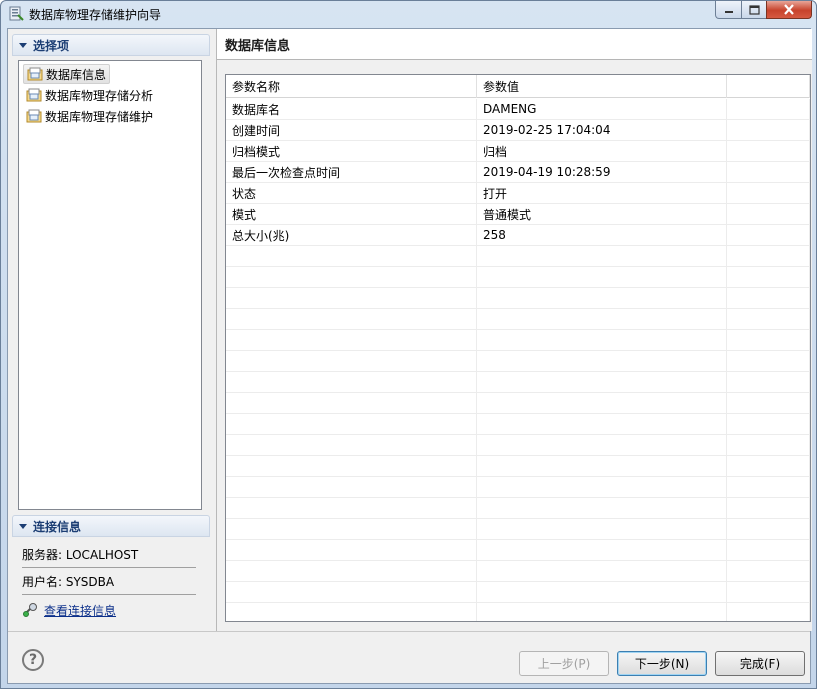 This screenshot has width=817, height=689. Describe the element at coordinates (760, 663) in the screenshot. I see `finish-button: 完成(F)` at that location.